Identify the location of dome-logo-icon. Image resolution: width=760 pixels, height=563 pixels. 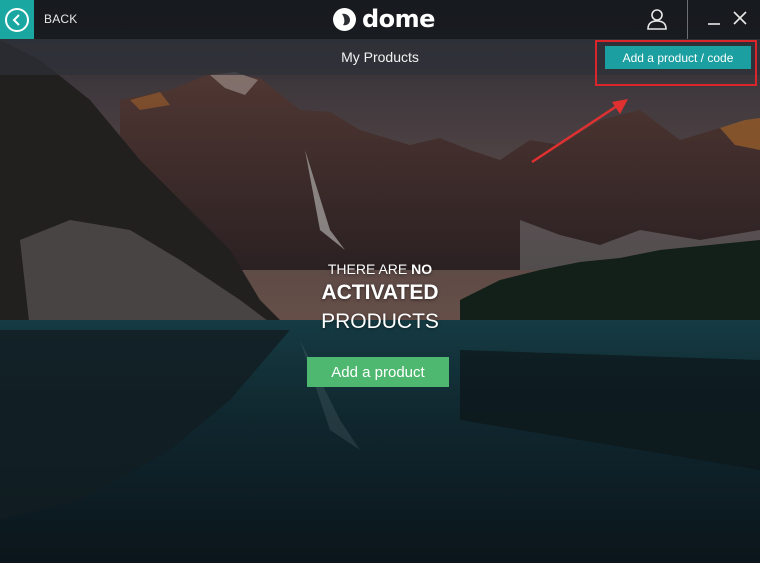
(344, 19).